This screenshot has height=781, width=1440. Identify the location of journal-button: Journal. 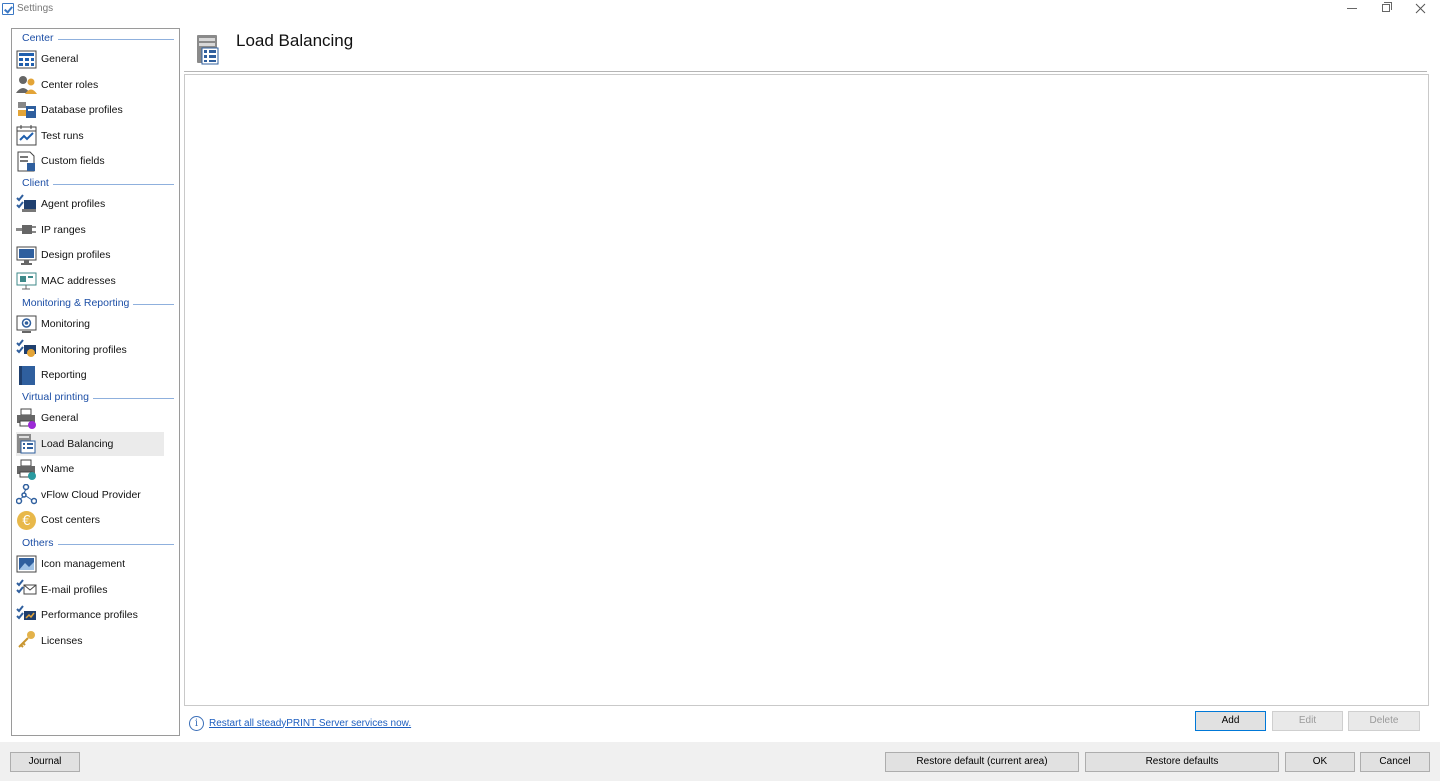
(45, 762).